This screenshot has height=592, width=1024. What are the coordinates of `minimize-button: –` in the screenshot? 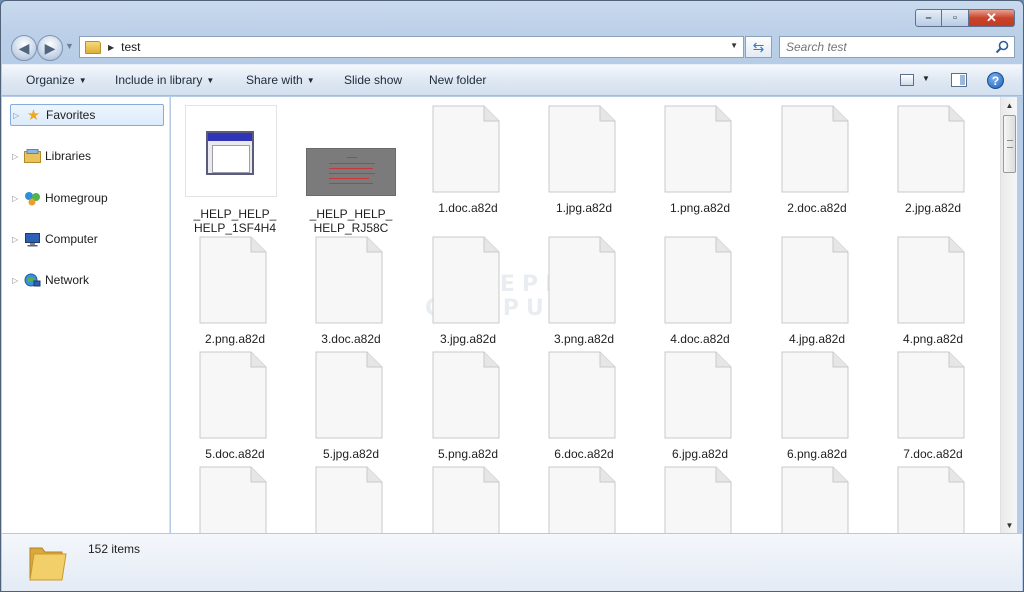 It's located at (928, 18).